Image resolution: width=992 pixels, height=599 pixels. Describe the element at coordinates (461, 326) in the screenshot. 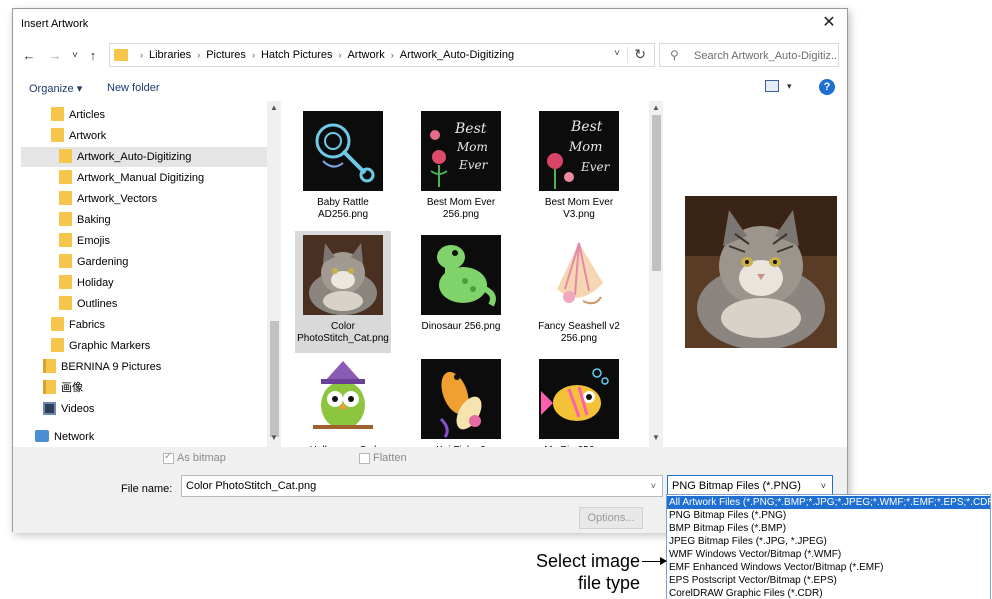

I see `file-name-label: Dinosaur 256.png` at that location.